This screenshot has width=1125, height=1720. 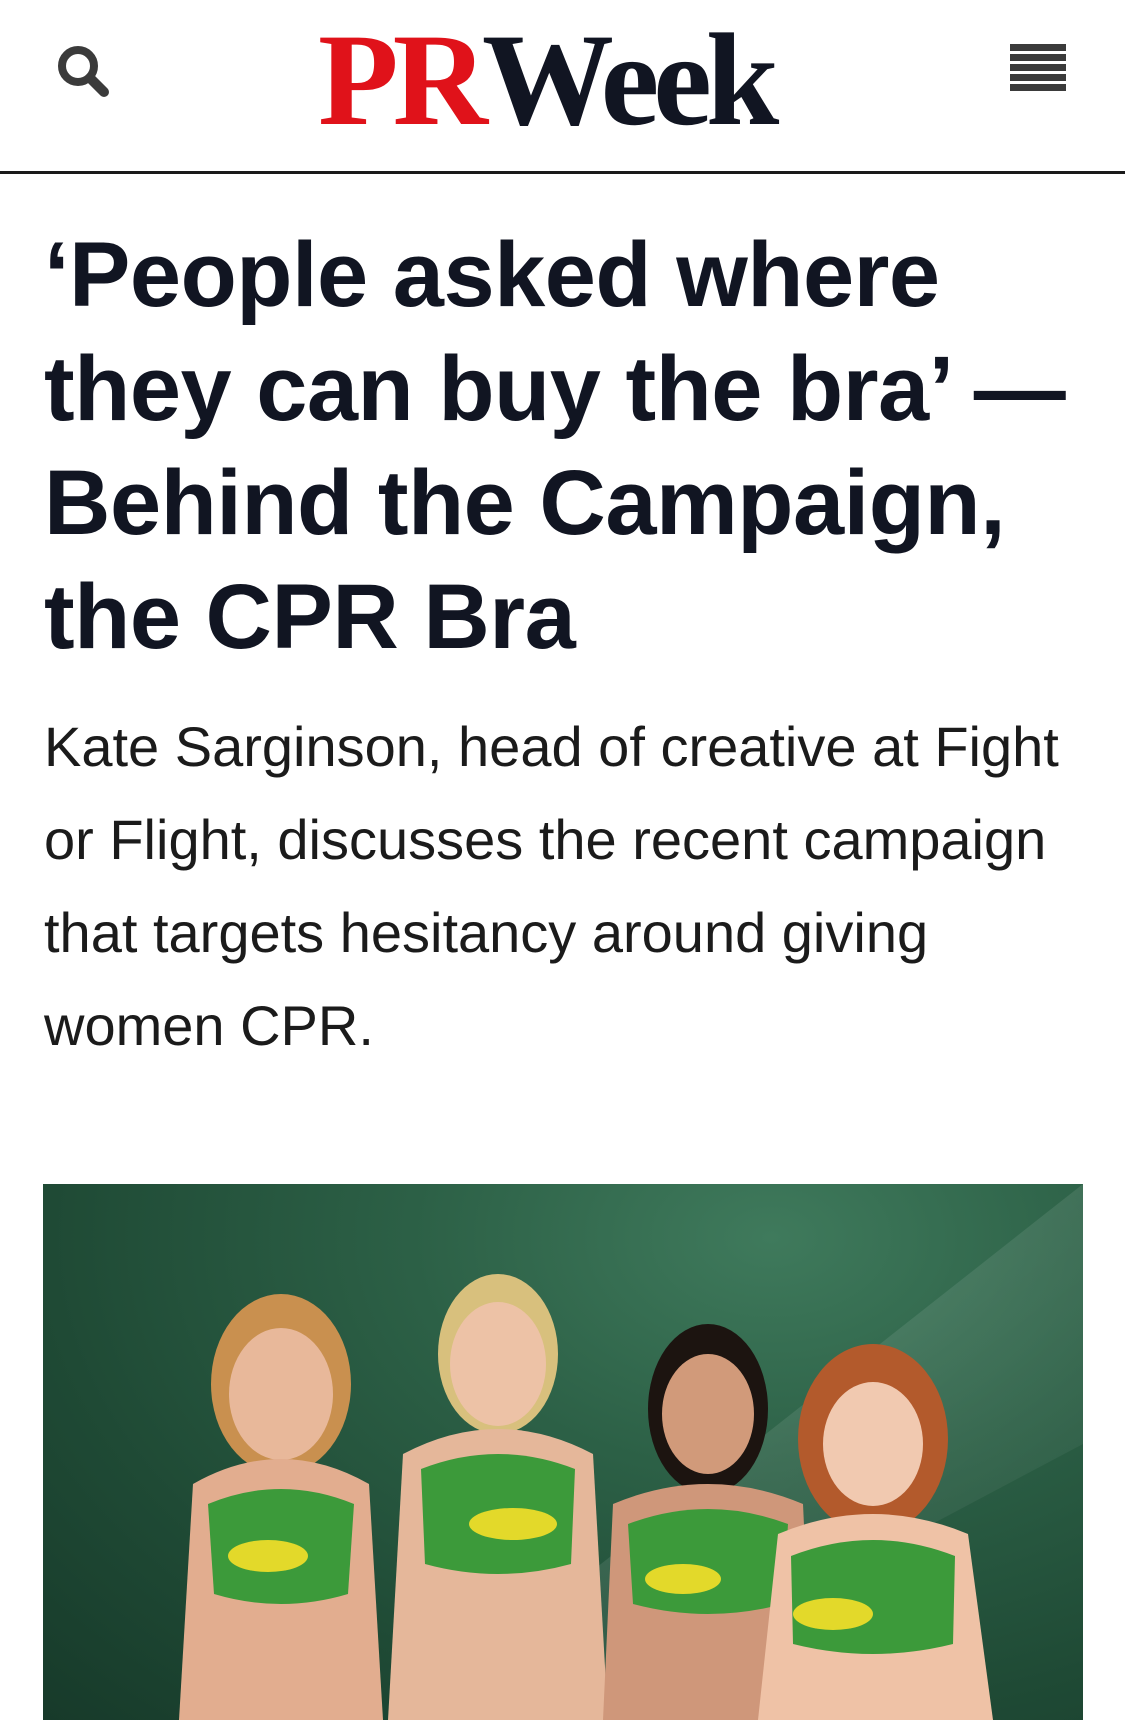 I want to click on logo-pr: PR, so click(x=403, y=79).